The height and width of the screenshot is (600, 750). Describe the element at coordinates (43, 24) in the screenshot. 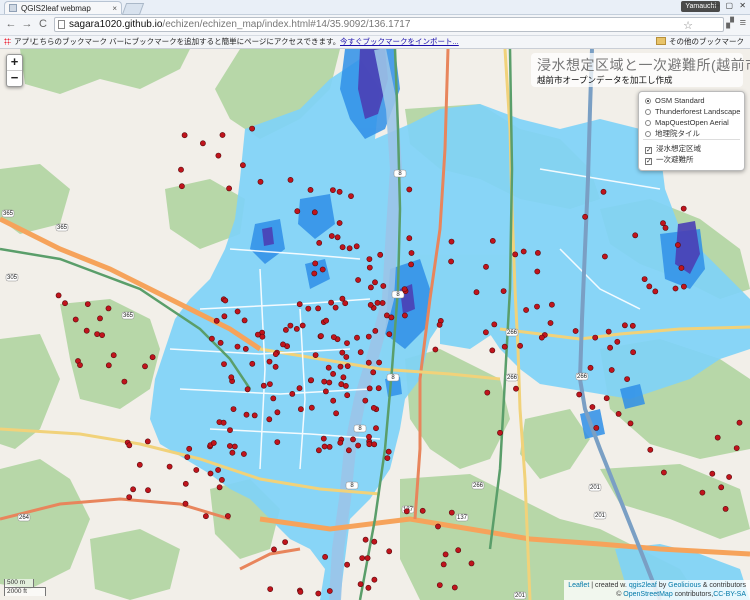

I see `reload-icon: C` at that location.